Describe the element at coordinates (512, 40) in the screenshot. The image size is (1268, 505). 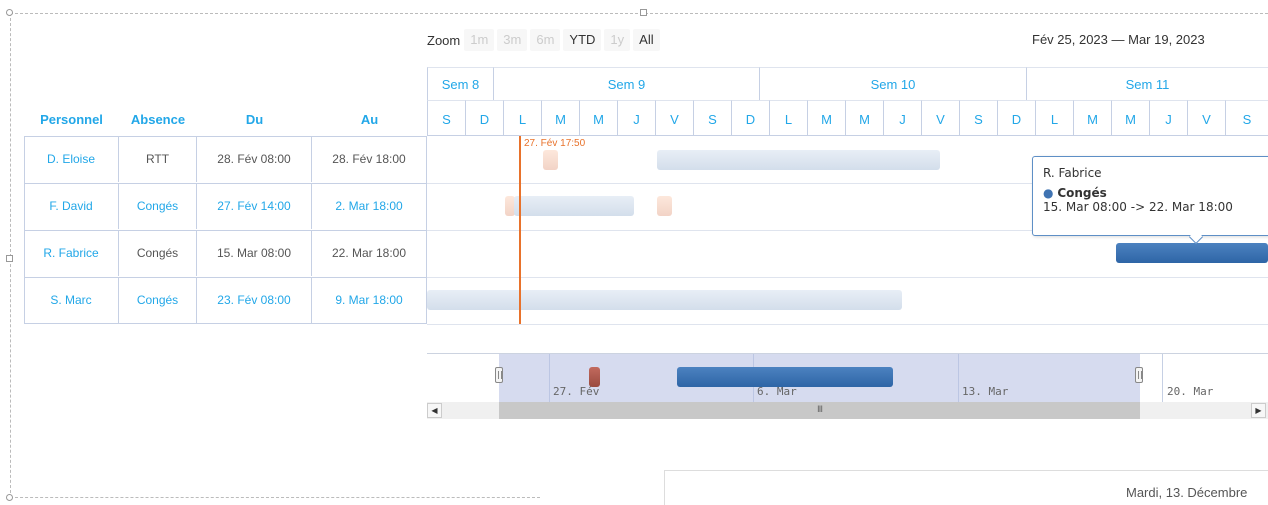
I see `zoom-3m-button: 3m` at that location.